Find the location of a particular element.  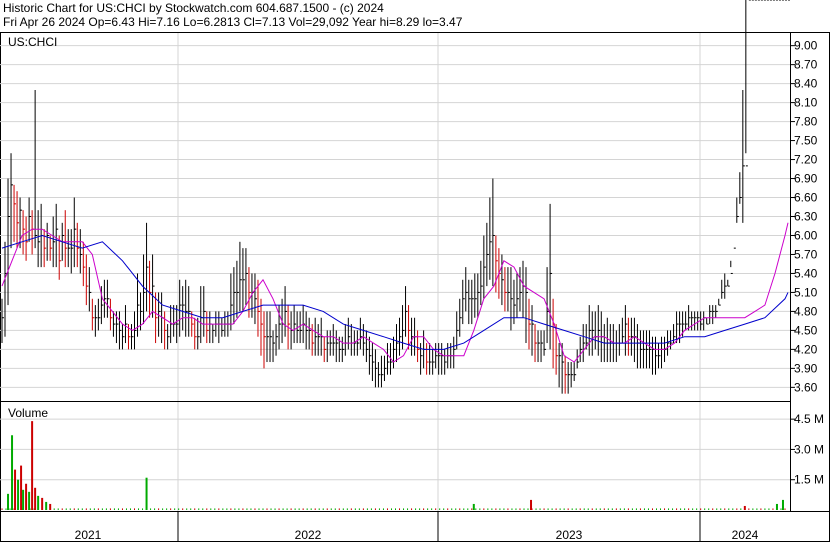

price-panel-title: US:CHCI is located at coordinates (32, 42).